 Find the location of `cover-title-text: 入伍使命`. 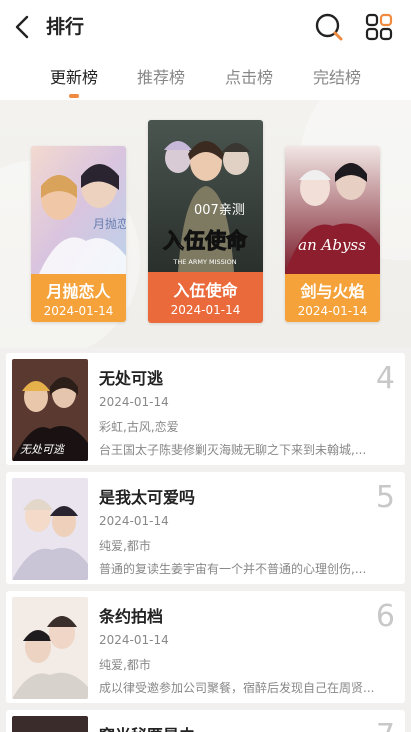

cover-title-text: 入伍使命 is located at coordinates (205, 241).